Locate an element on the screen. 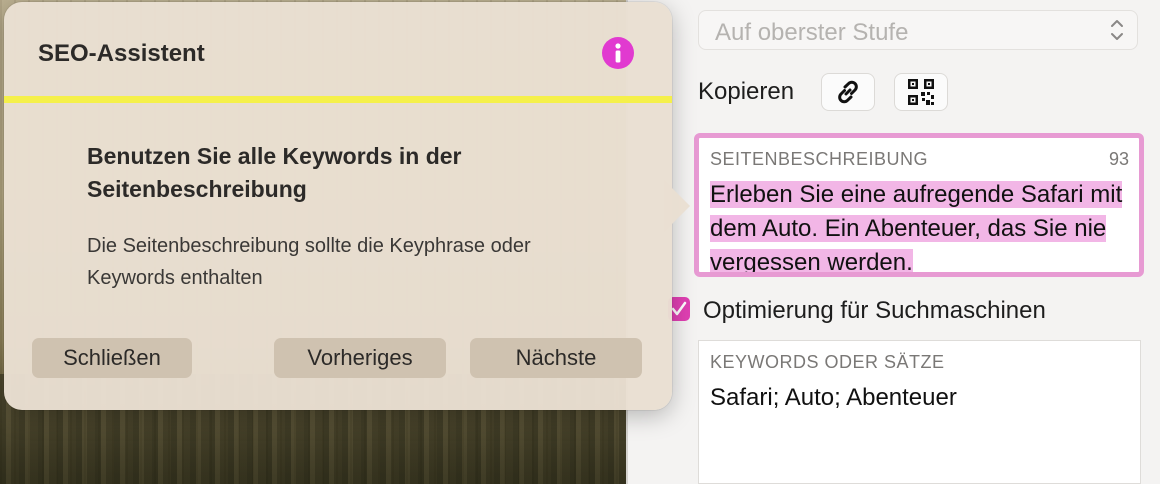 Image resolution: width=1160 pixels, height=484 pixels. close-button: Schließen is located at coordinates (112, 358).